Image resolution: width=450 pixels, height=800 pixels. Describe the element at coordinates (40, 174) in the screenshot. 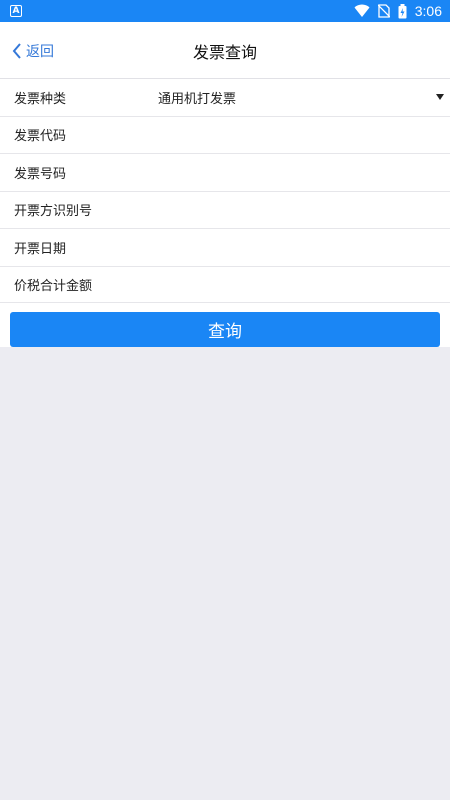

I see `invoice-number-label: 发票号码` at that location.